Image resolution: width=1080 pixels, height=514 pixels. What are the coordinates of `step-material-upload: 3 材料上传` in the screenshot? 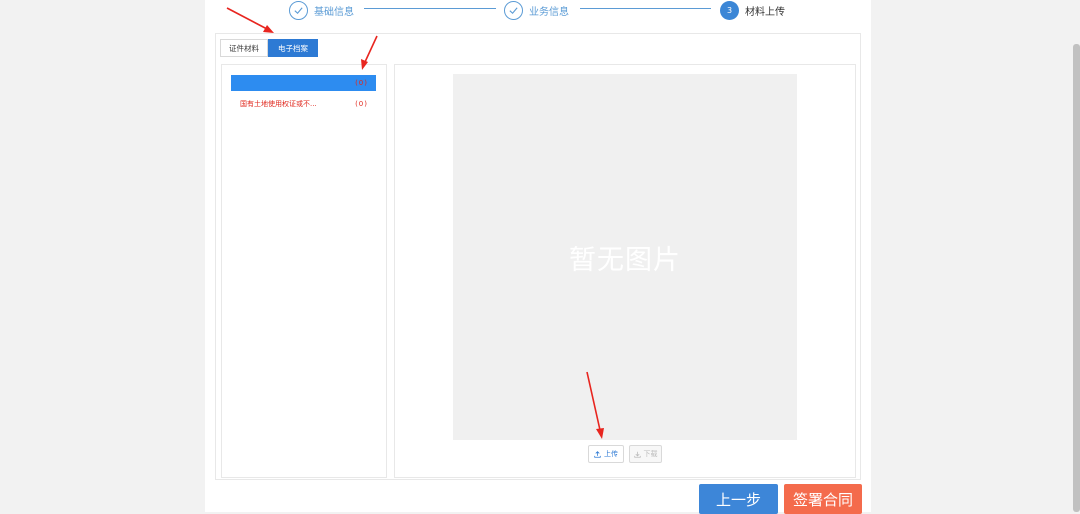 It's located at (752, 10).